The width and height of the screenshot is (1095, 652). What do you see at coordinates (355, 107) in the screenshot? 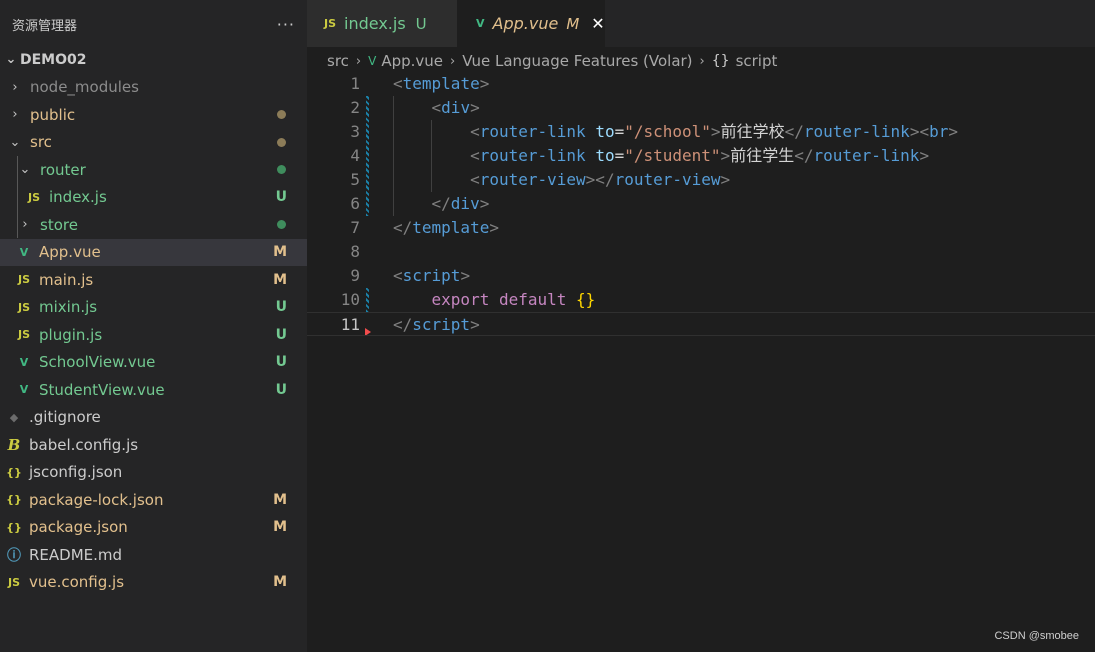
I see `line-number: 2` at bounding box center [355, 107].